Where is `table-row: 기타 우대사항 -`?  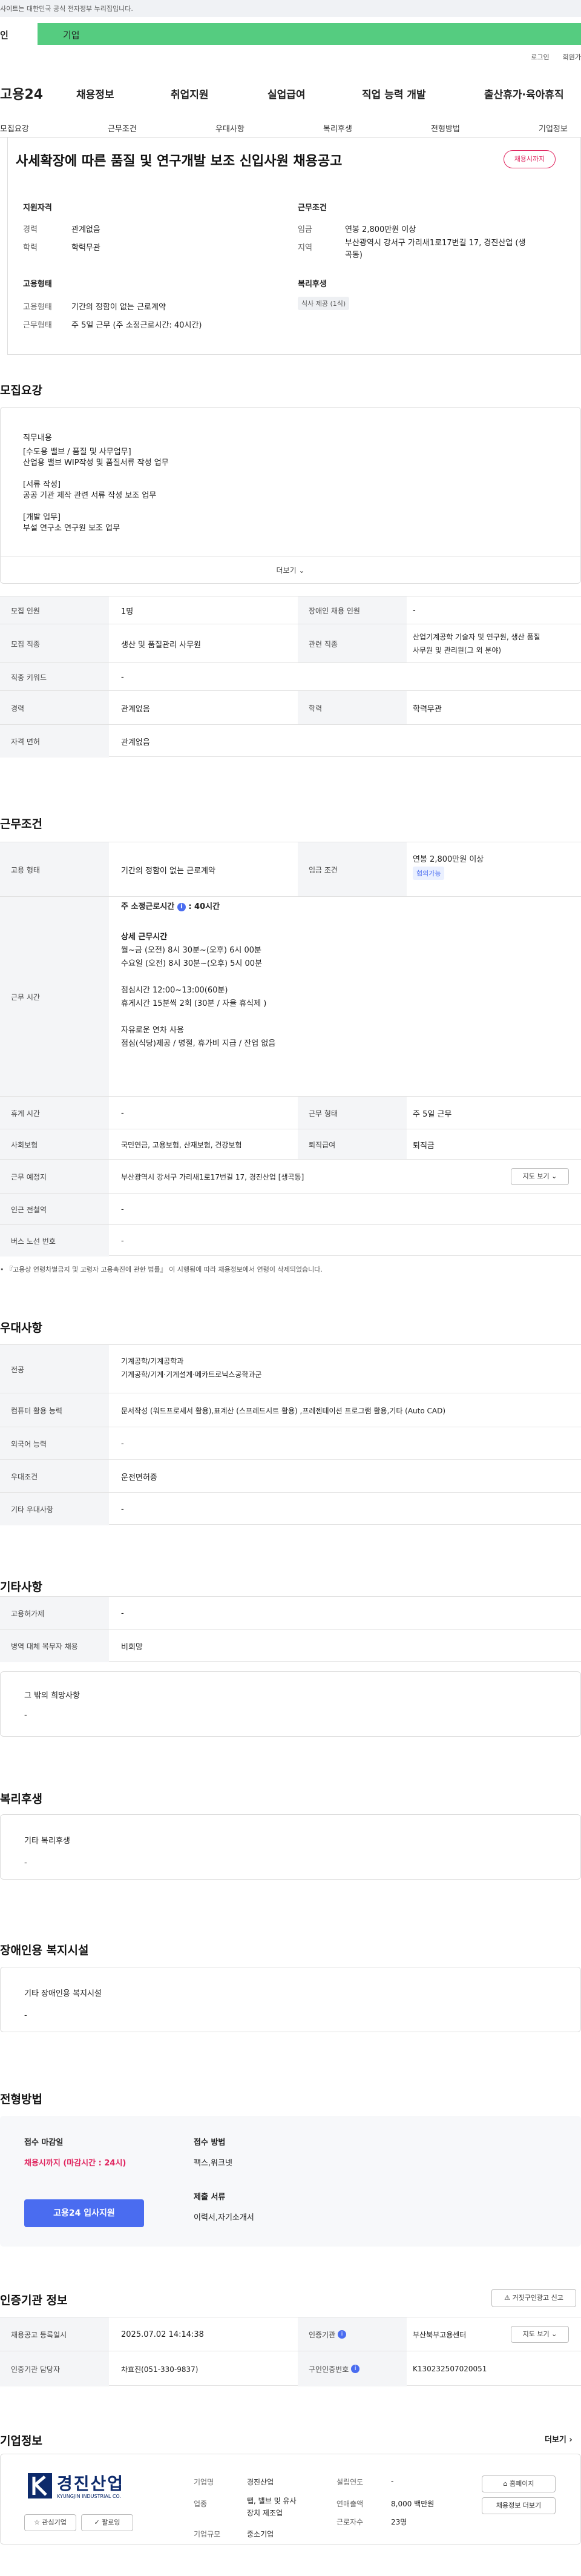 table-row: 기타 우대사항 - is located at coordinates (290, 1508).